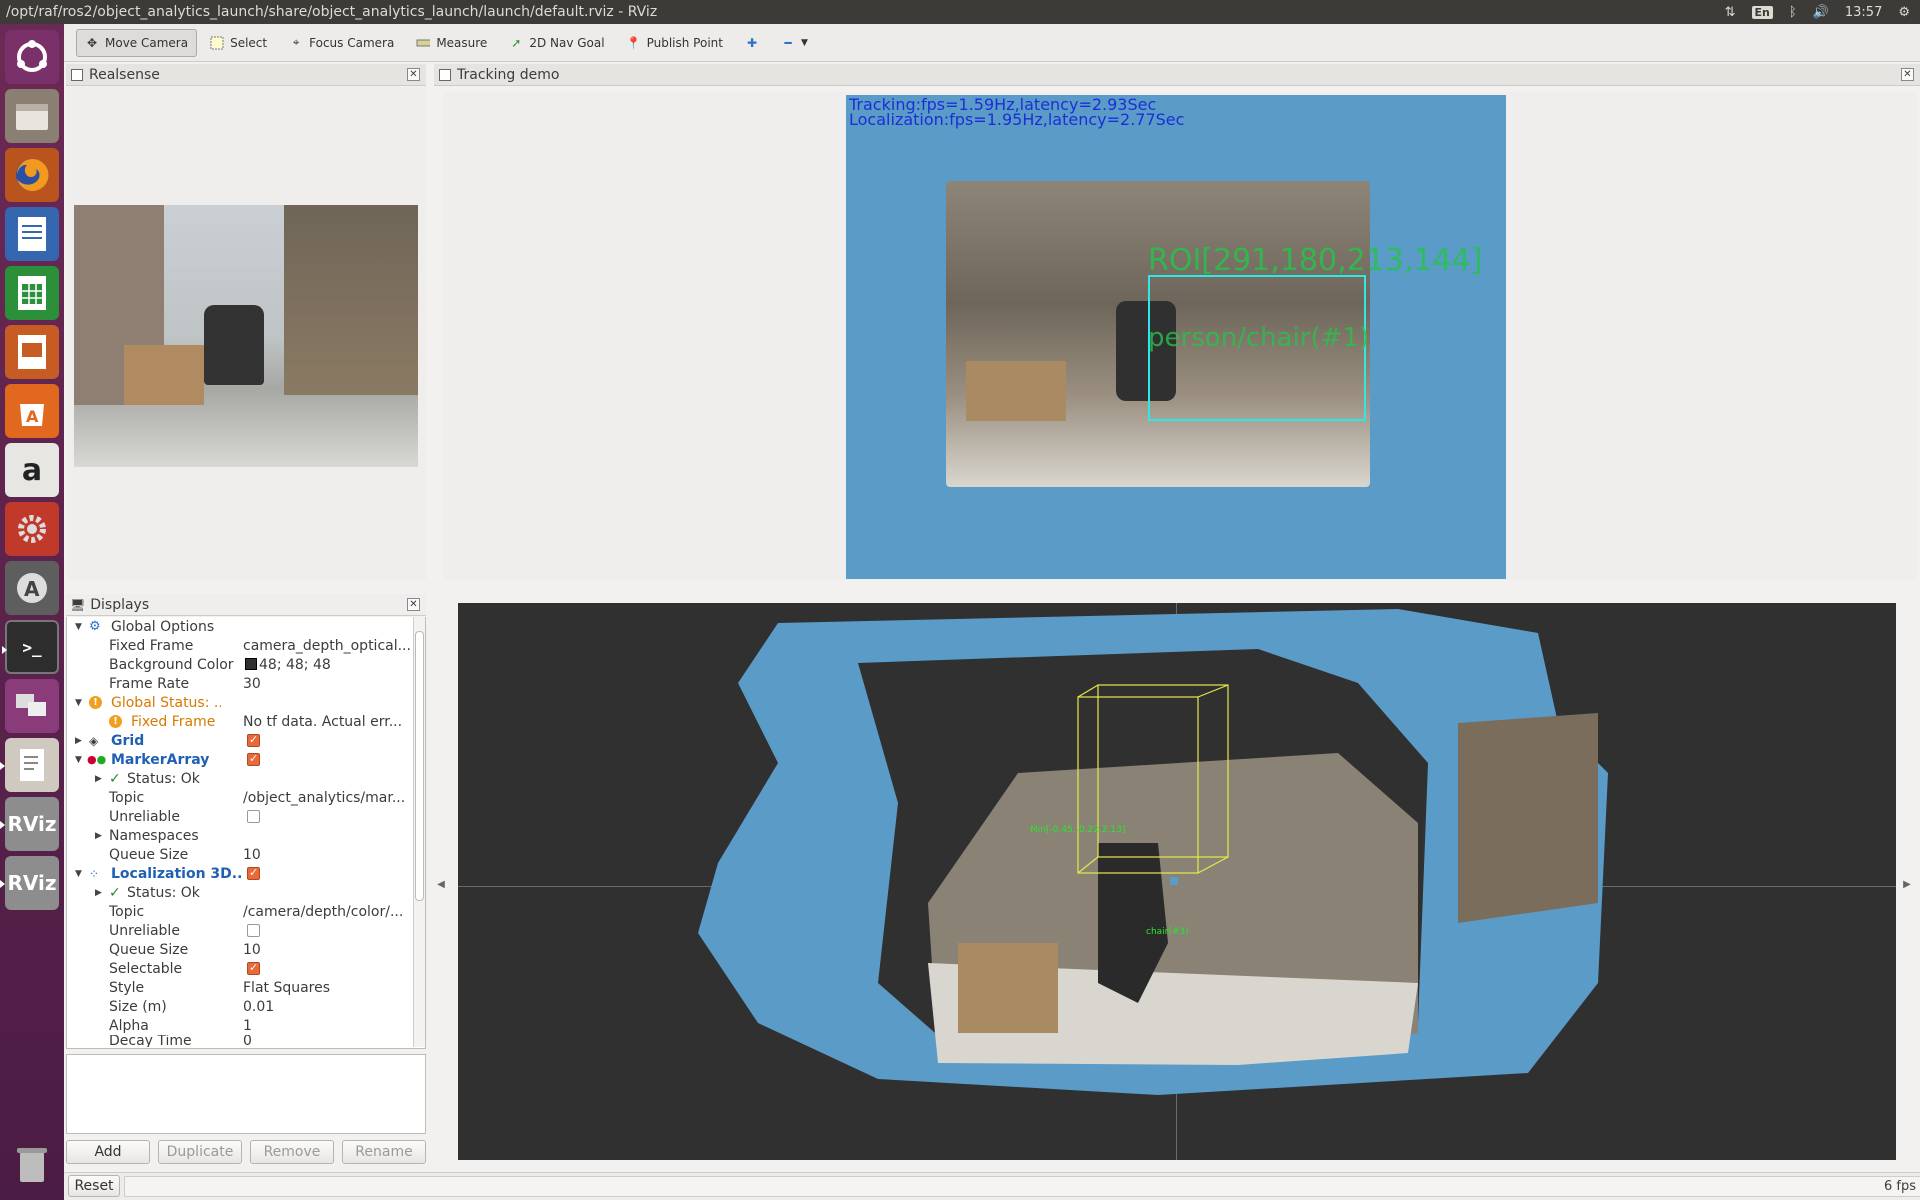 The image size is (1920, 1200). Describe the element at coordinates (253, 873) in the screenshot. I see `localization-enabled-checkbox` at that location.